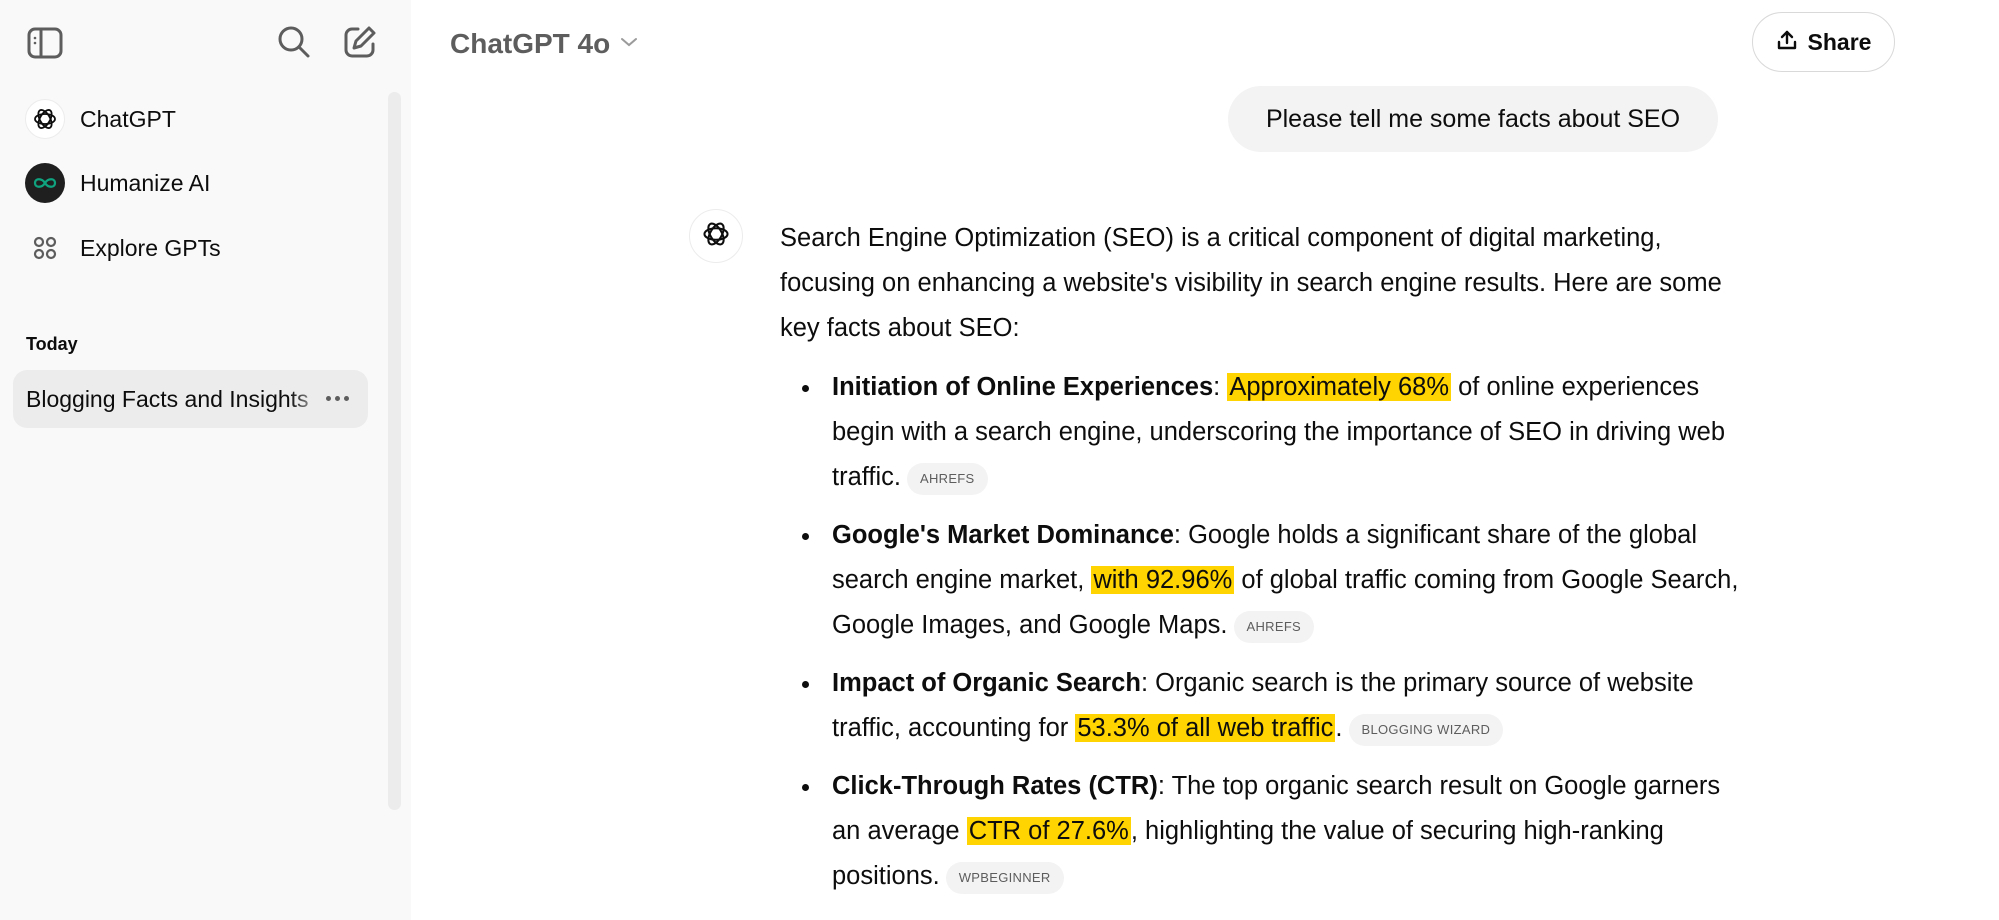 The height and width of the screenshot is (920, 1999). What do you see at coordinates (1003, 535) in the screenshot?
I see `fact-title: Google's Market Dominance` at bounding box center [1003, 535].